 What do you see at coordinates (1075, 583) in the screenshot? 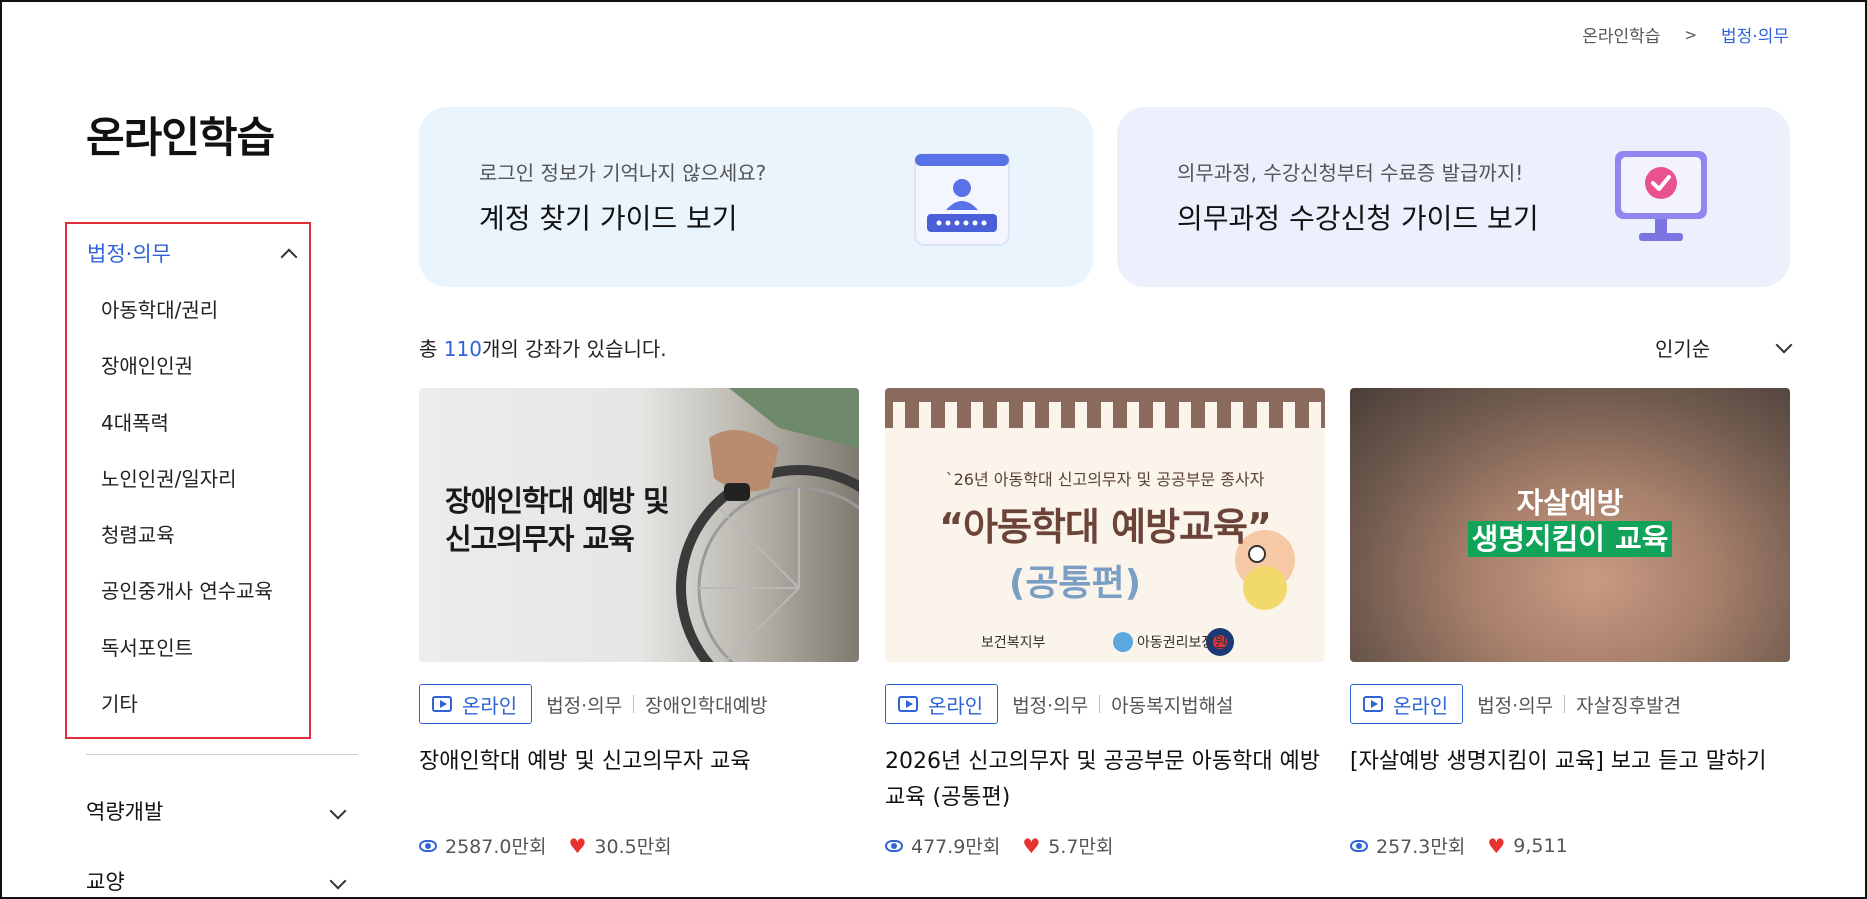
I see `thumbnail-paren: (공통편)` at bounding box center [1075, 583].